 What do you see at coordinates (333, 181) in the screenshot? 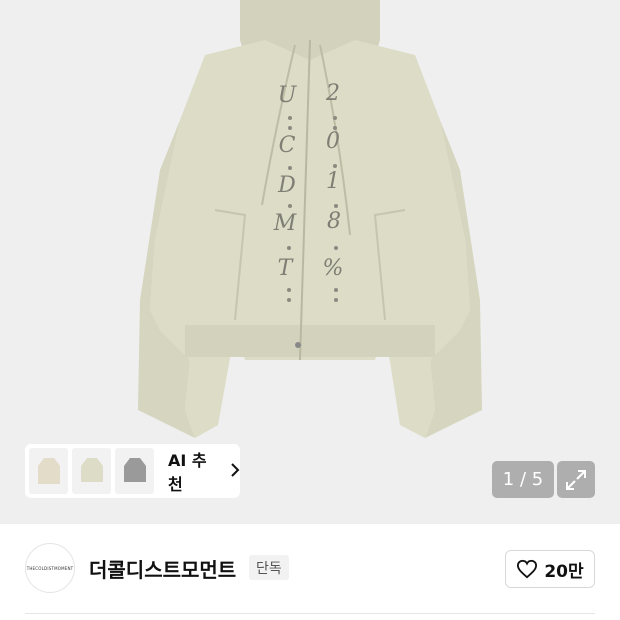
I see `hoodie-letter-right-3: 1` at bounding box center [333, 181].